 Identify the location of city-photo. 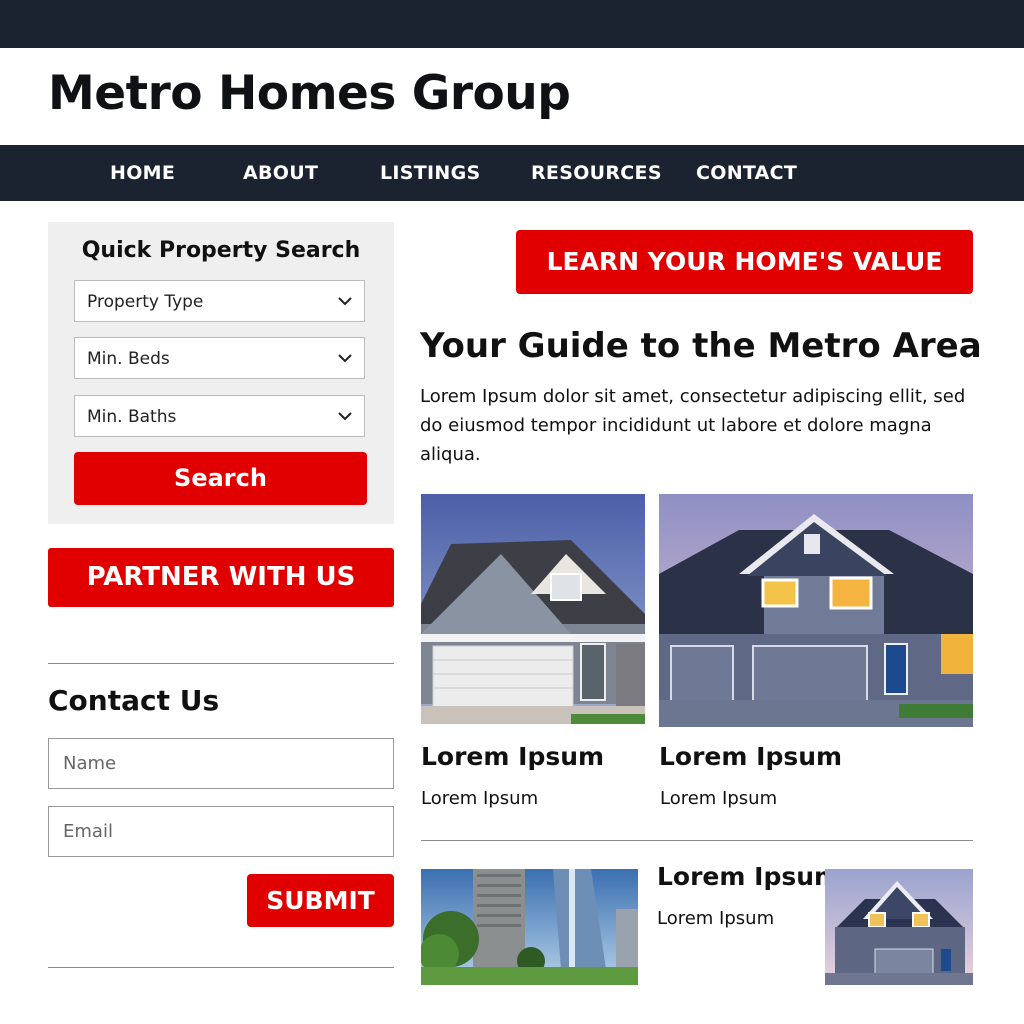
(529, 927).